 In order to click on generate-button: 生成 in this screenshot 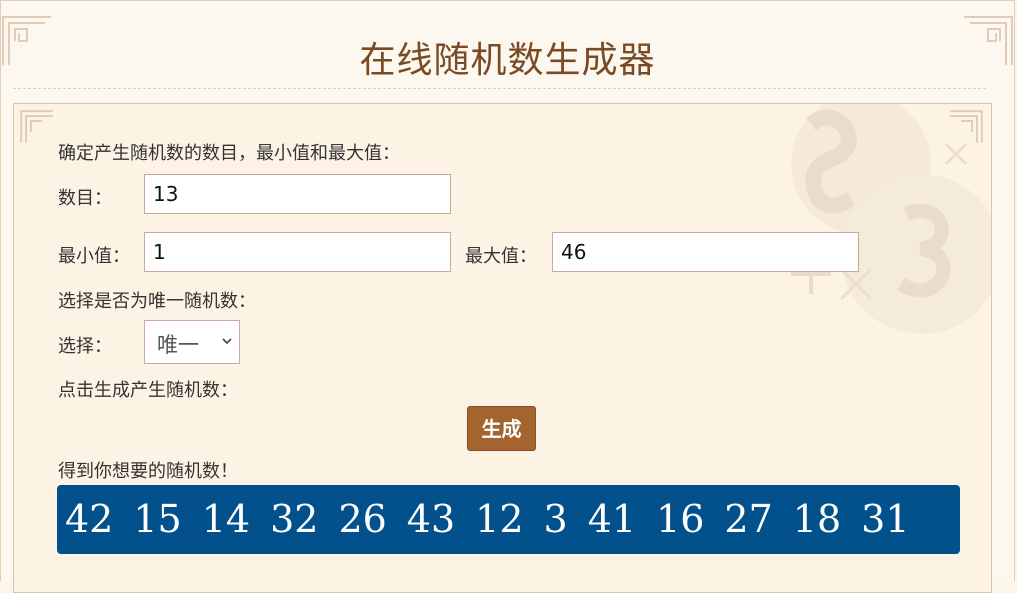, I will do `click(501, 428)`.